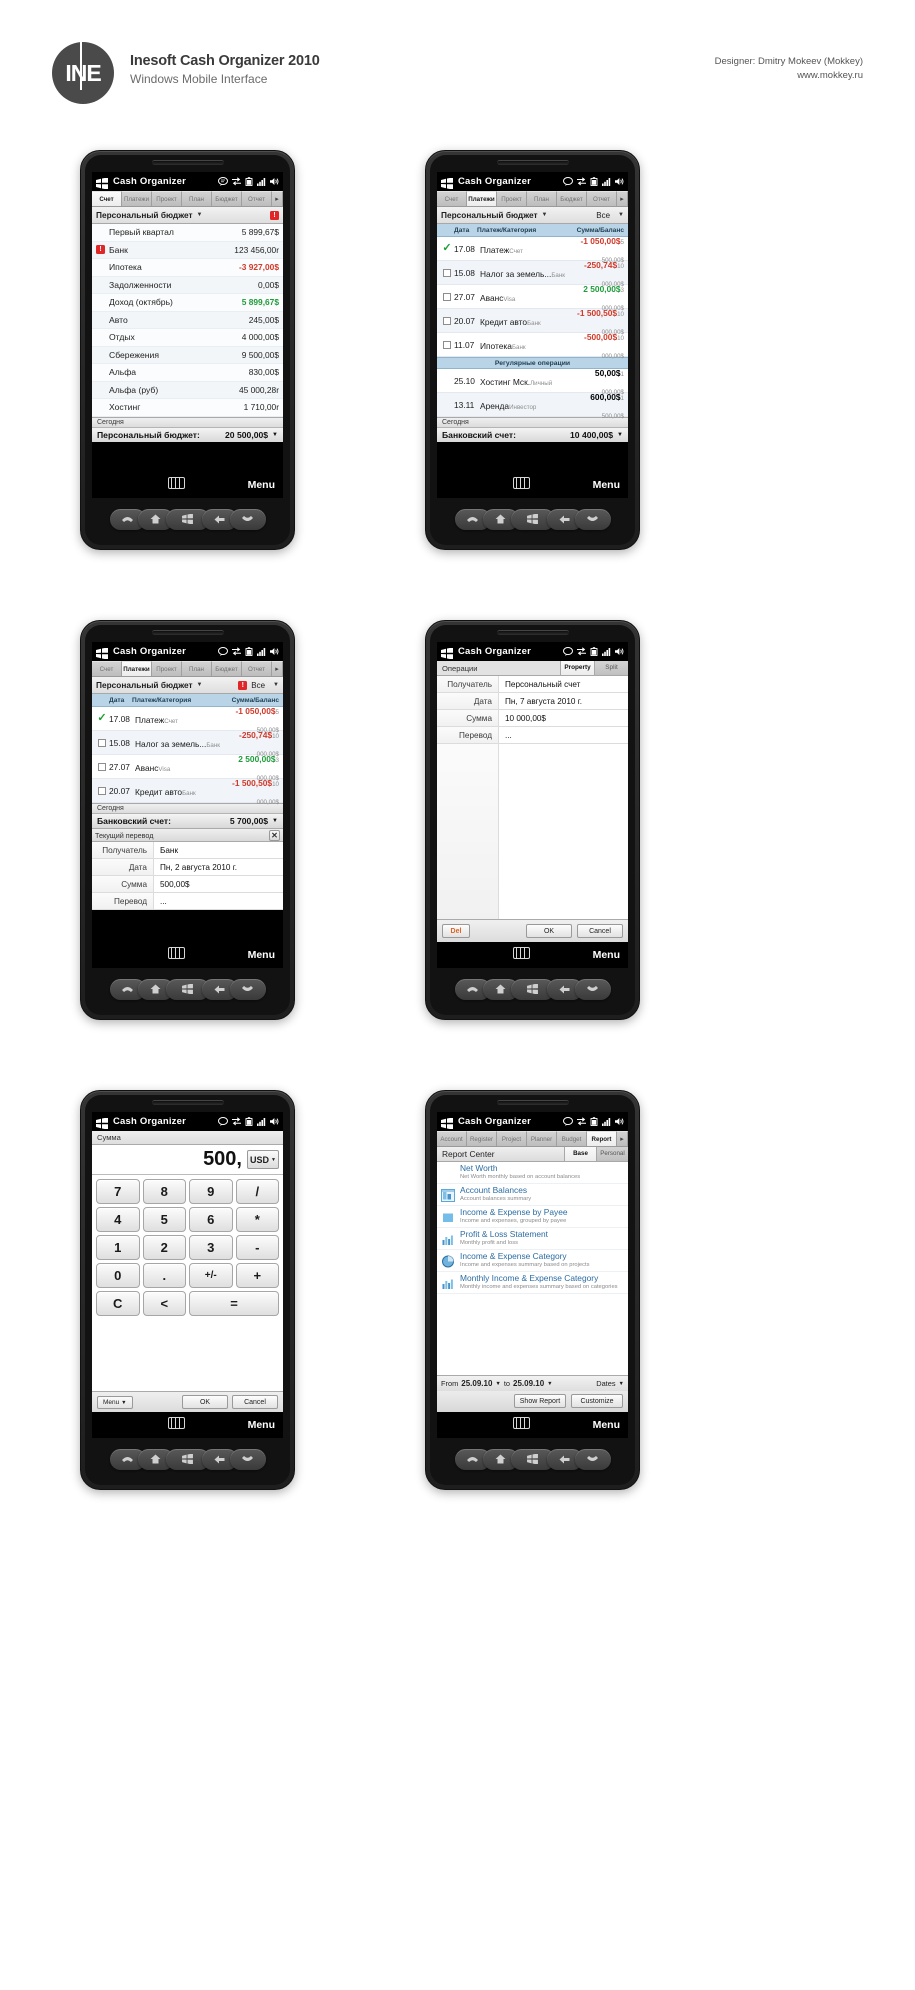  I want to click on property-value: Пн, 2 августа 2010 г., so click(218, 867).